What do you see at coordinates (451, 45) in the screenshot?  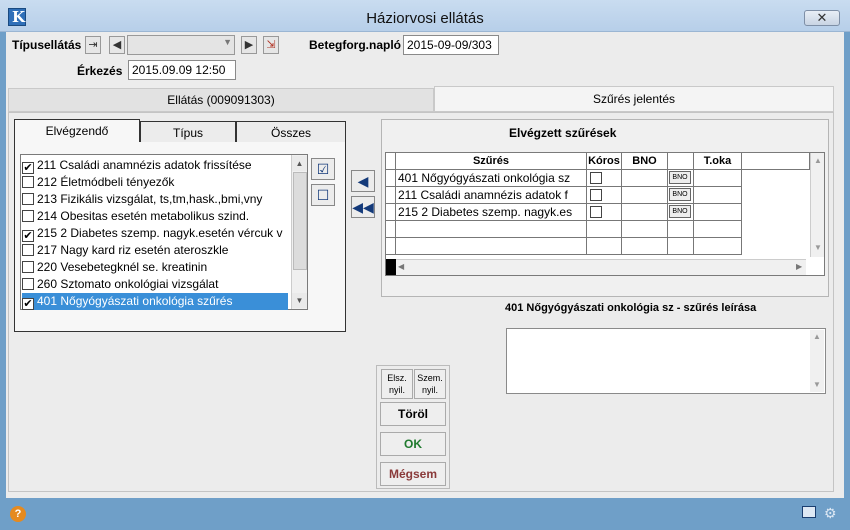 I see `betegforg-field: 2015-09-09/303` at bounding box center [451, 45].